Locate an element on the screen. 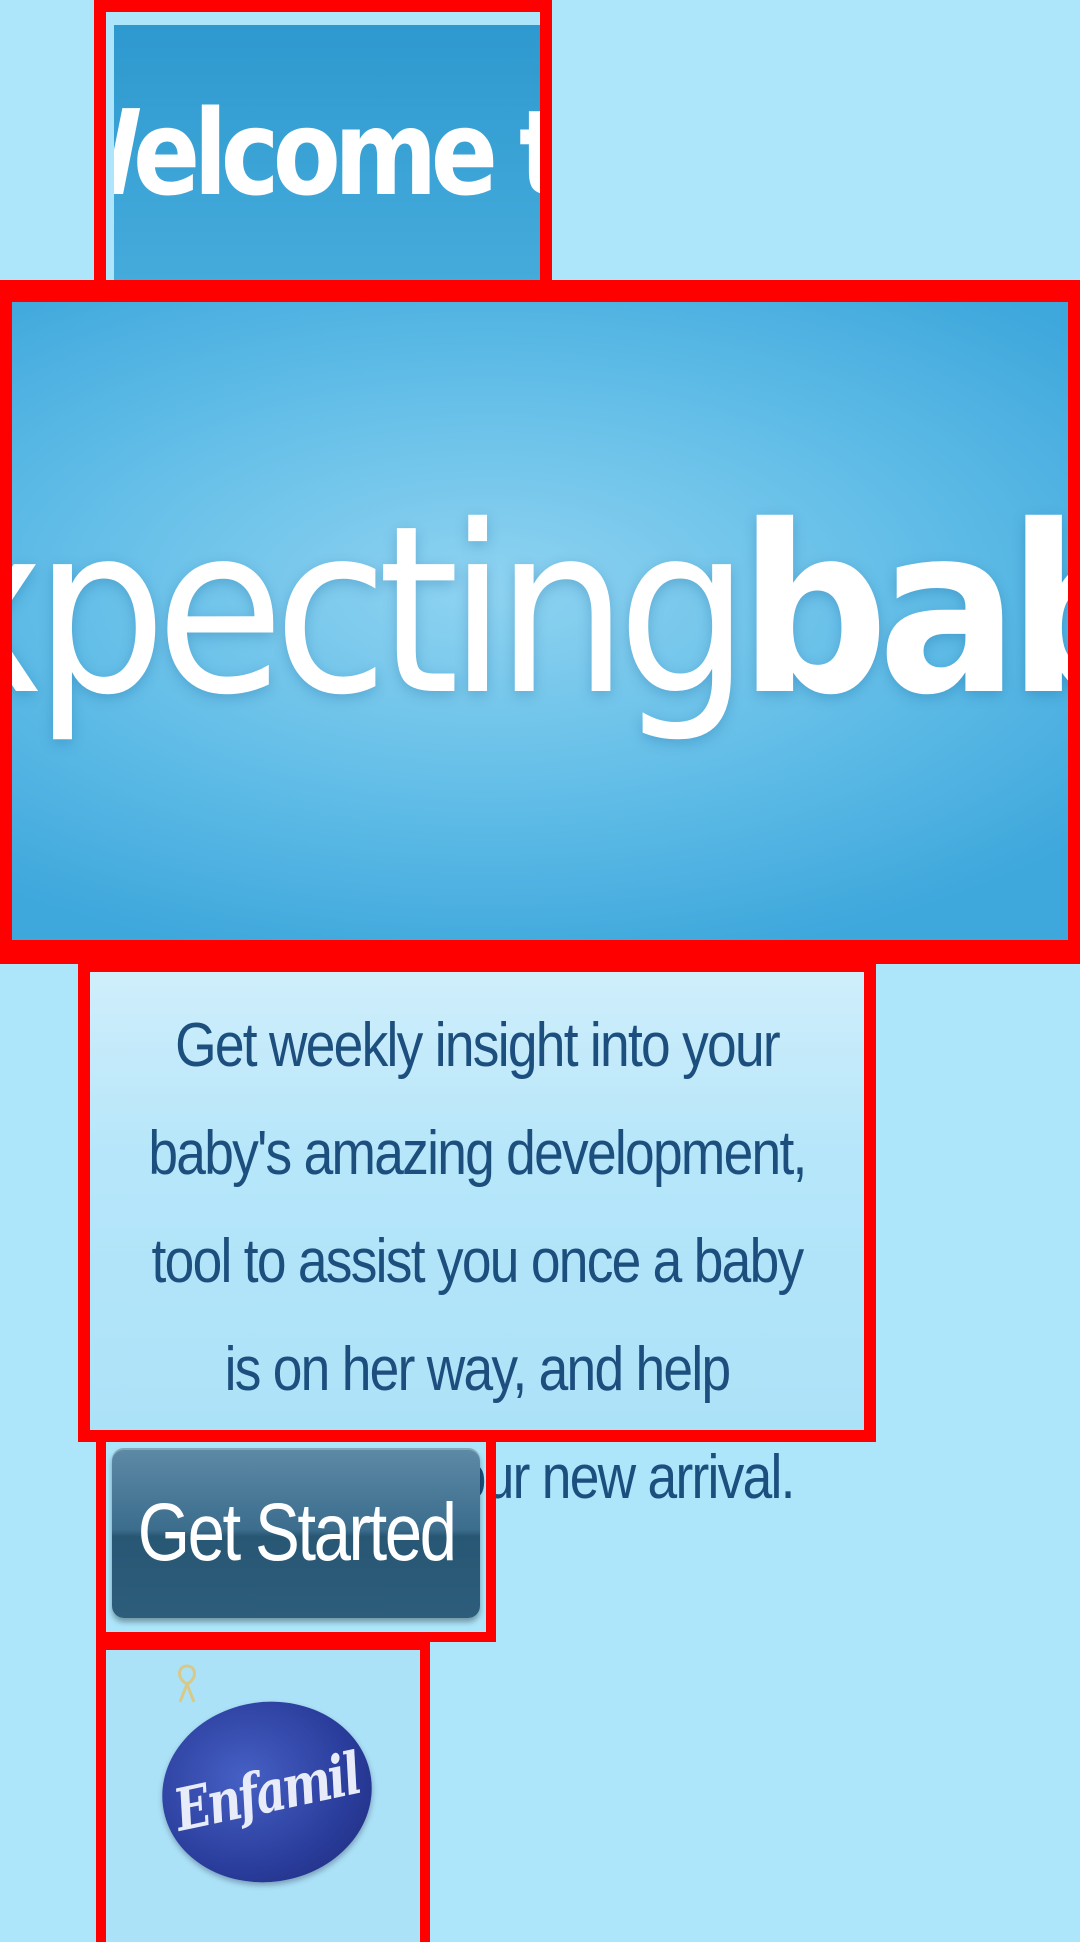  app-logo: expectingbaby is located at coordinates (540, 611).